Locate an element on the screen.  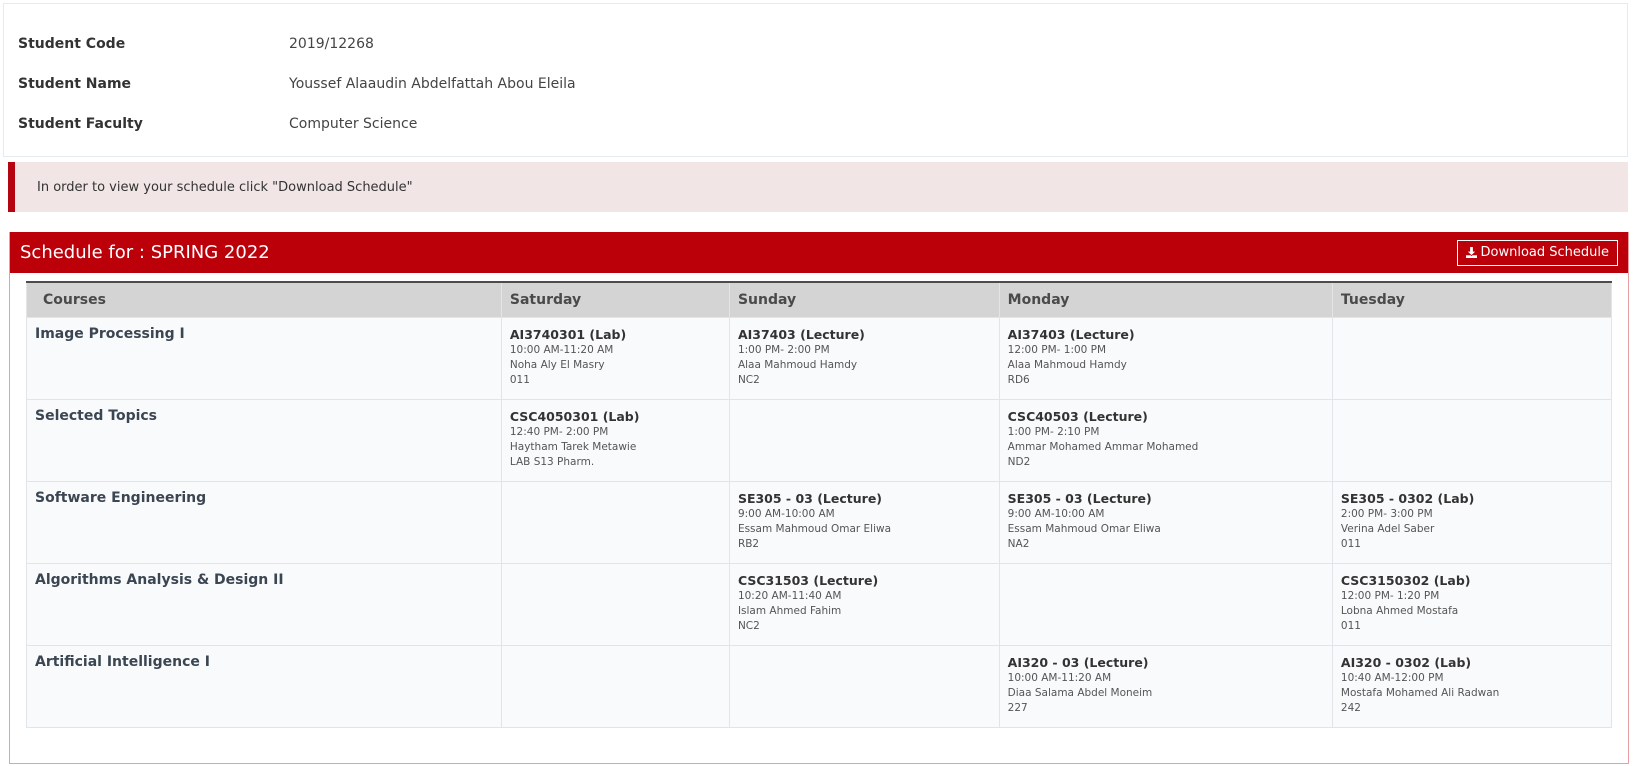
session-instructor: Noha Aly El Masry is located at coordinates (557, 364).